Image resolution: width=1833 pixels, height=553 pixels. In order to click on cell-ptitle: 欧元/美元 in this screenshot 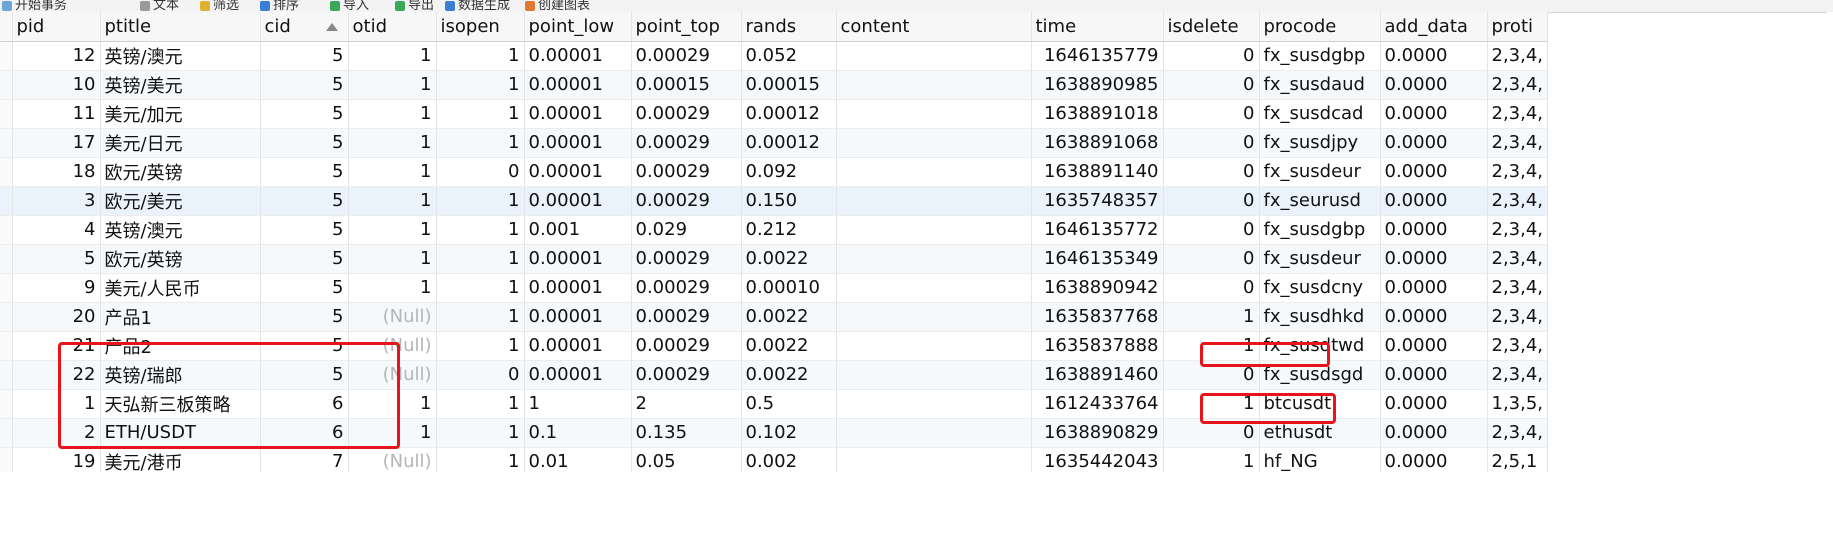, I will do `click(180, 201)`.